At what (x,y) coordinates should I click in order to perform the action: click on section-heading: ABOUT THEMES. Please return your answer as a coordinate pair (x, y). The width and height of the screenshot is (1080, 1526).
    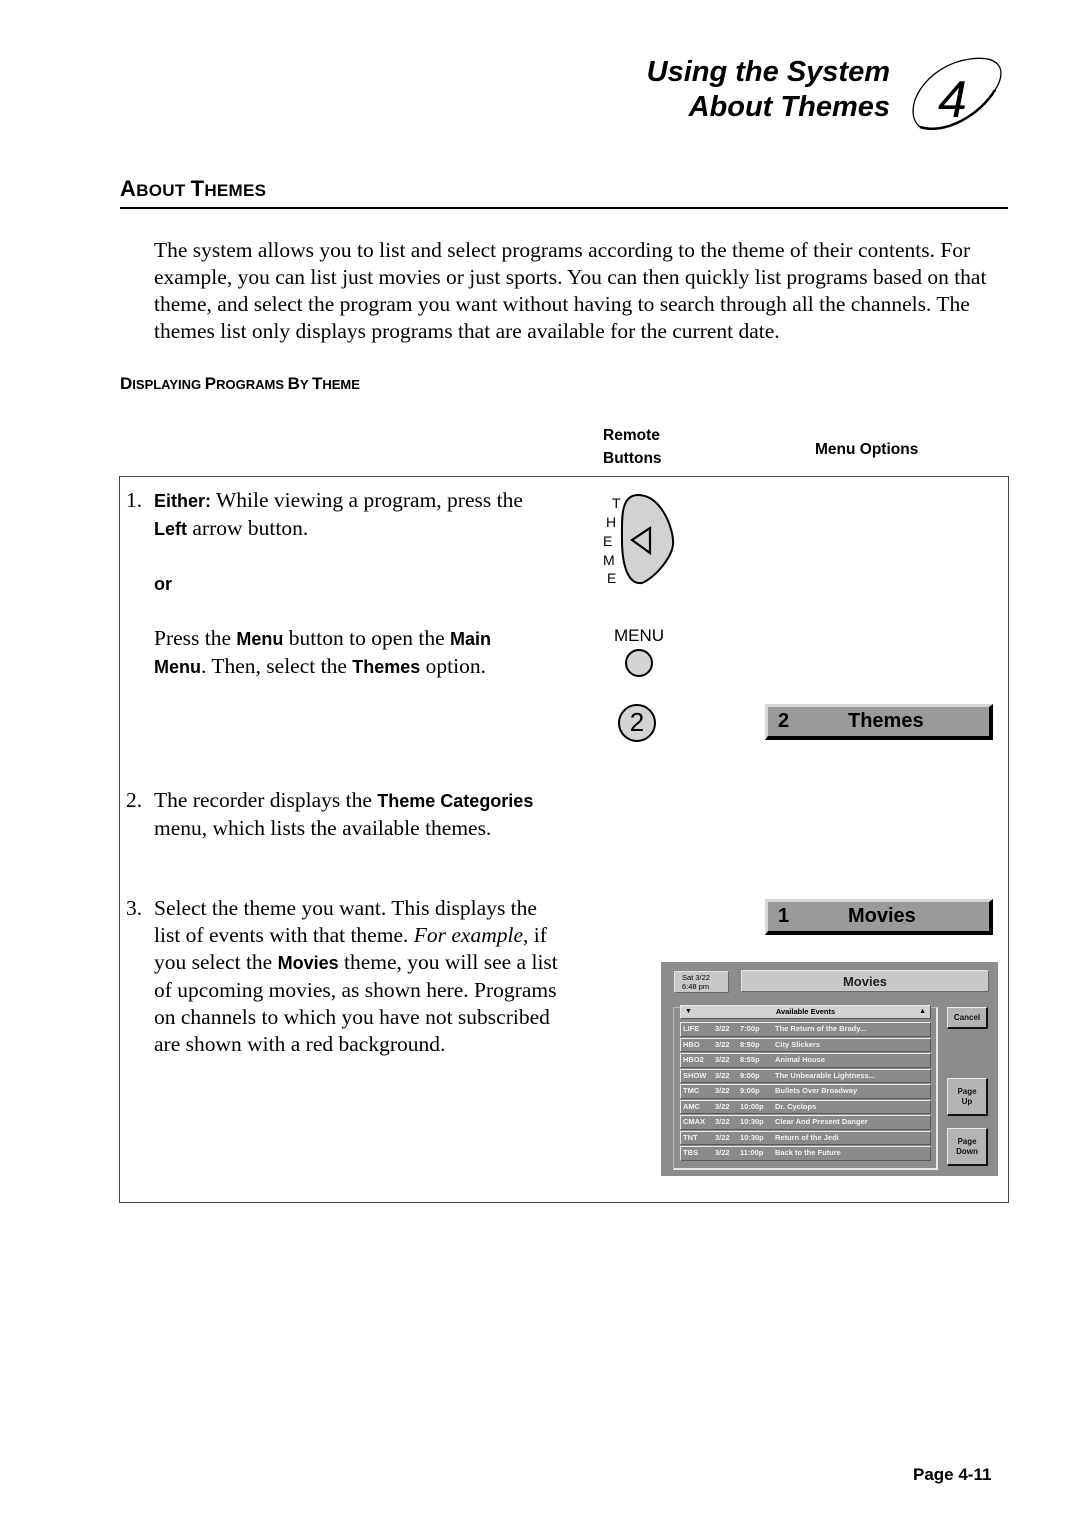
    Looking at the image, I should click on (193, 188).